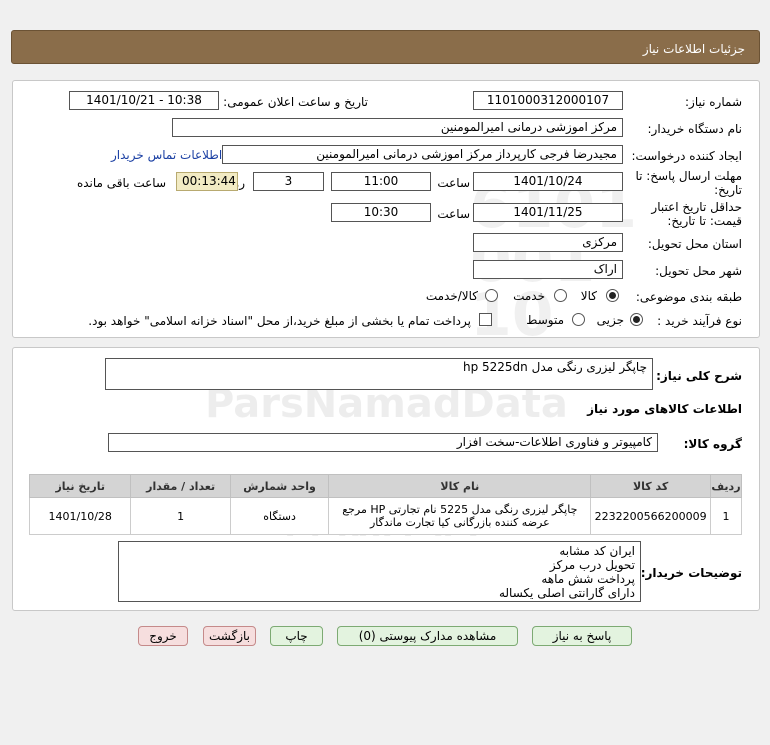 This screenshot has width=770, height=745. I want to click on category-radio-goods, so click(612, 295).